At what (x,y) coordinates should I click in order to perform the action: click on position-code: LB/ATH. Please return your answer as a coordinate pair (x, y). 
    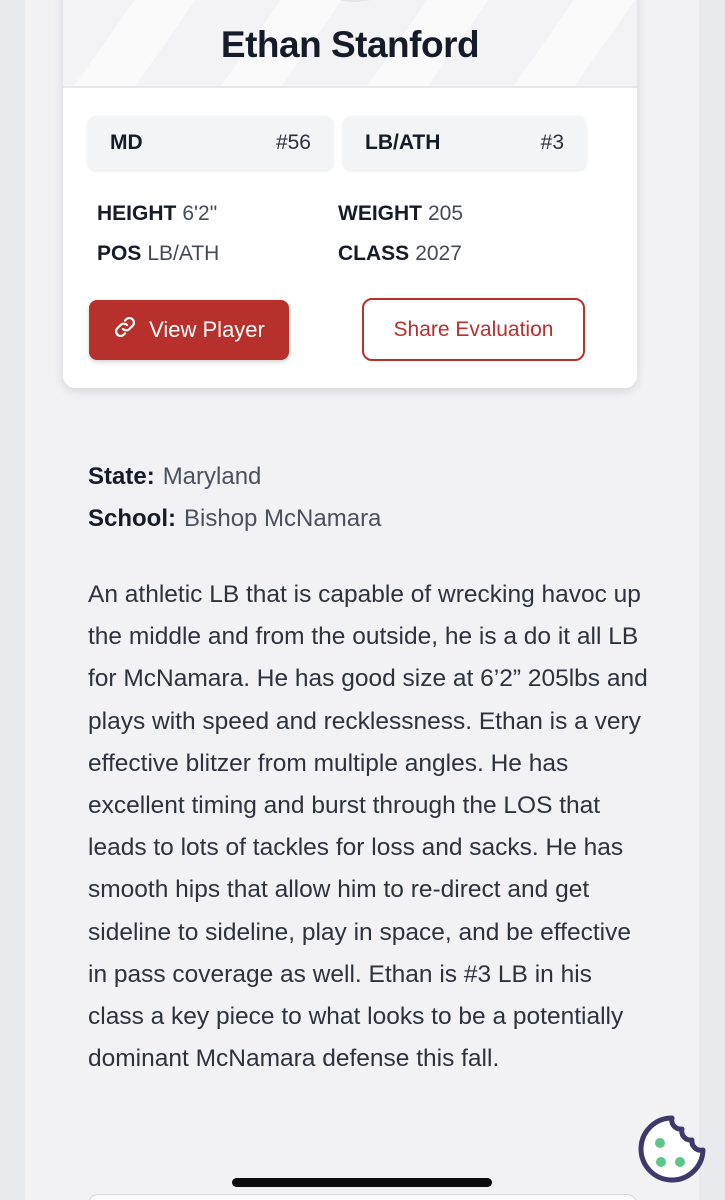
    Looking at the image, I should click on (403, 142).